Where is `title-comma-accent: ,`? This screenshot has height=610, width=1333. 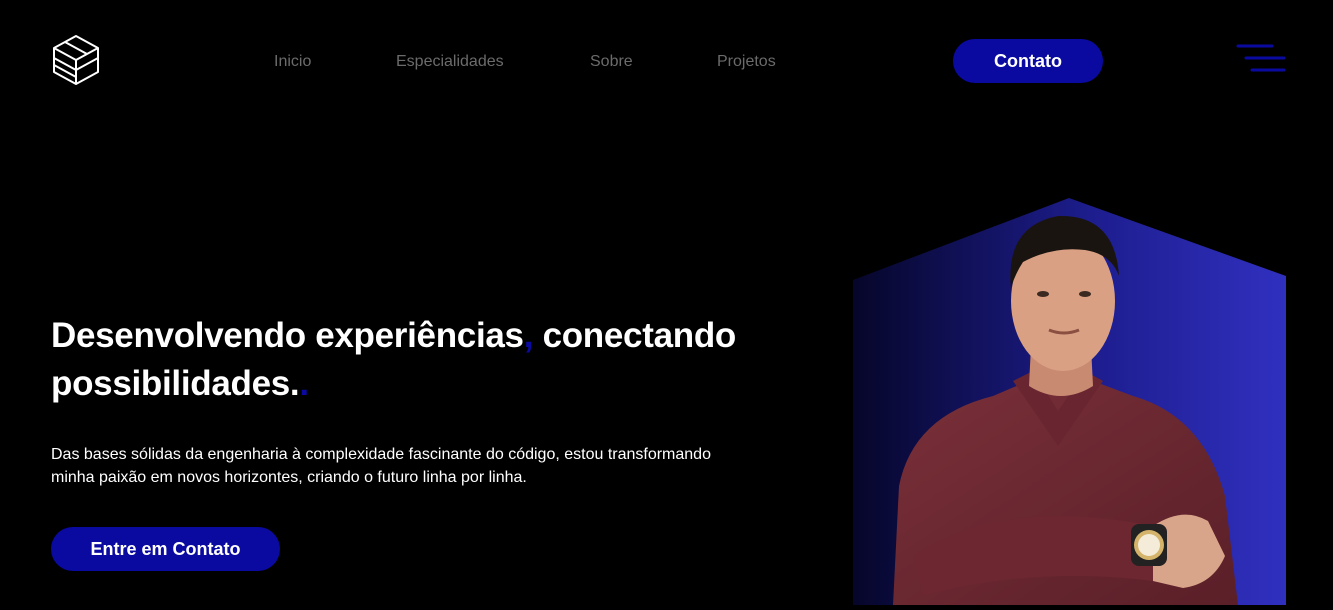
title-comma-accent: , is located at coordinates (528, 335).